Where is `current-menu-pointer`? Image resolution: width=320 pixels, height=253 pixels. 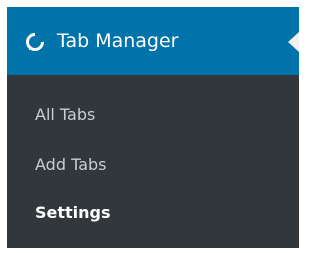 current-menu-pointer is located at coordinates (293, 42).